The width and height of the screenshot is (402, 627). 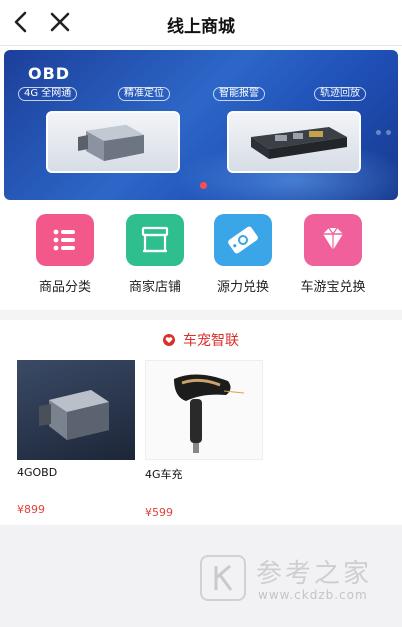 I want to click on product-price: ¥899, so click(x=31, y=509).